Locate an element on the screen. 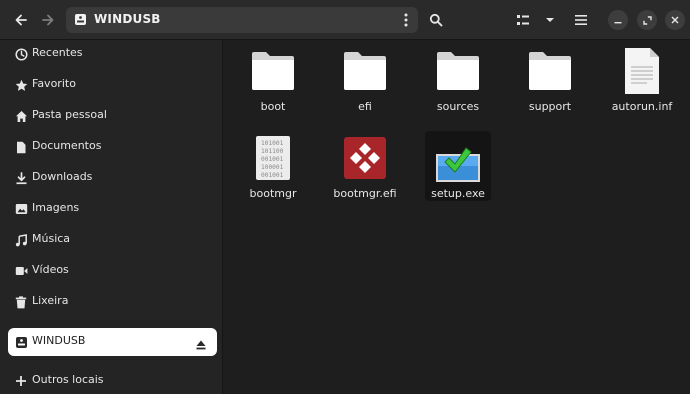 Image resolution: width=690 pixels, height=394 pixels. sidebar-item-label: Música is located at coordinates (51, 238).